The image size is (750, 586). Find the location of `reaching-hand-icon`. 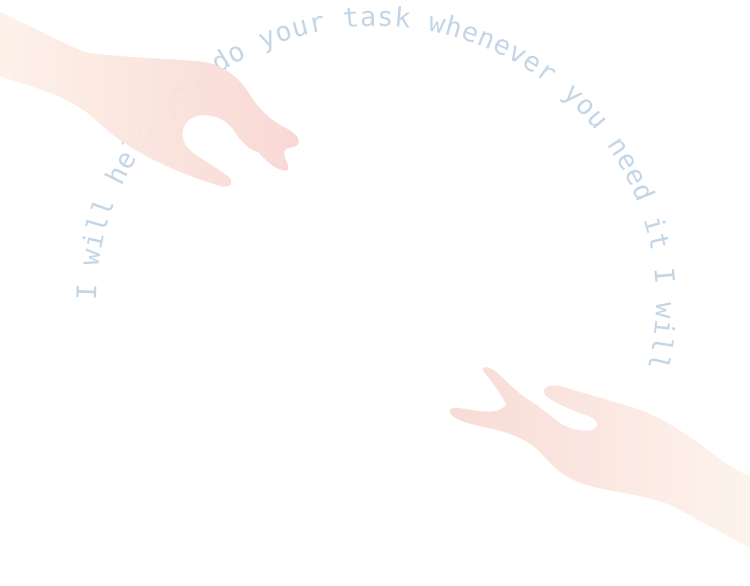

reaching-hand-icon is located at coordinates (599, 457).